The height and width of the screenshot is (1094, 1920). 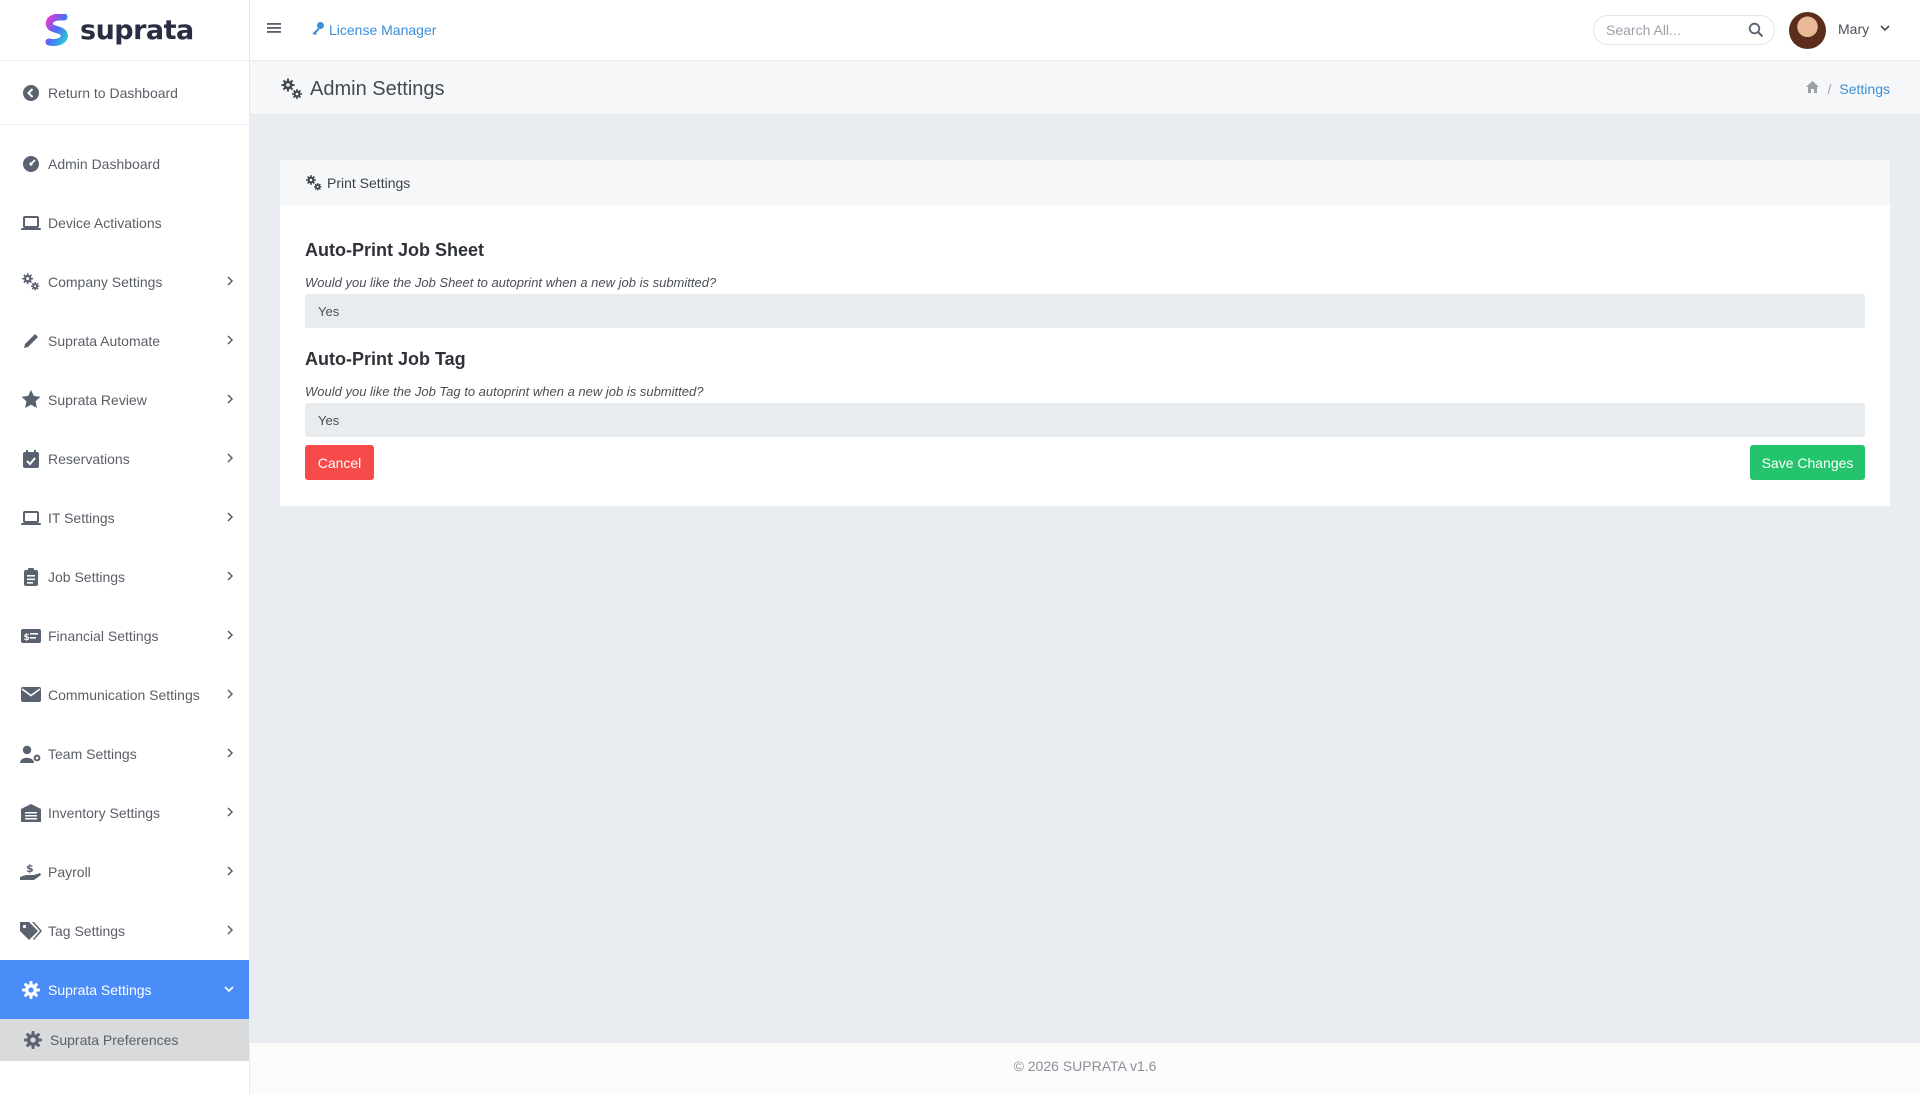 I want to click on sidebar-item-team-settings: Team Settings, so click(x=124, y=753).